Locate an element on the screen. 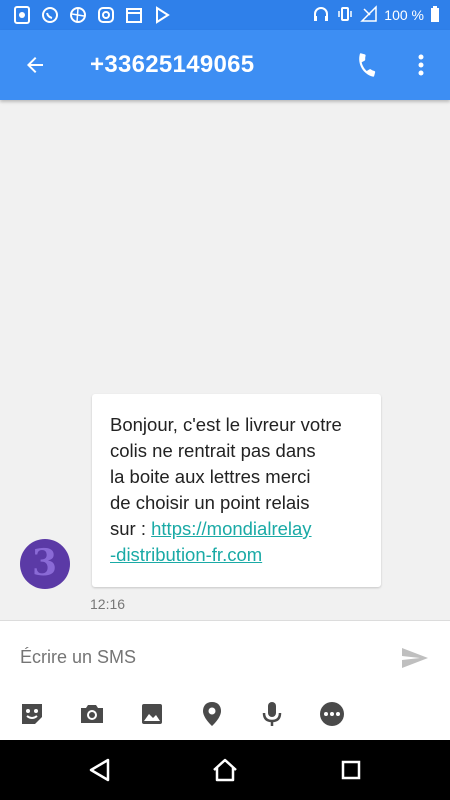 The width and height of the screenshot is (450, 800). back-arrow-icon is located at coordinates (35, 65).